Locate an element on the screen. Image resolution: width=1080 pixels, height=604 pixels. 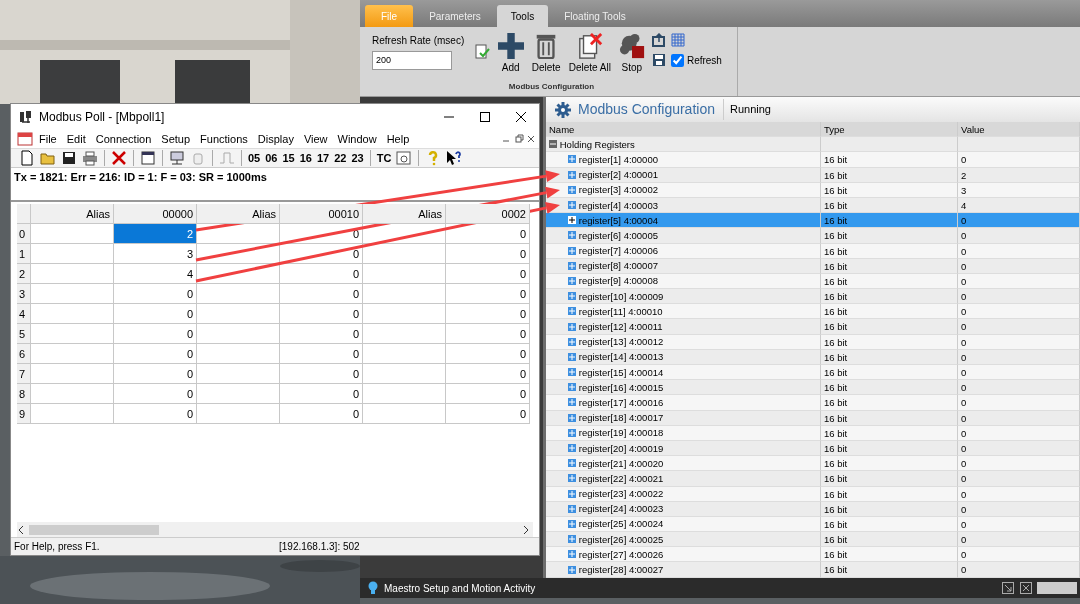
menu-item: Window is located at coordinates (357, 139).